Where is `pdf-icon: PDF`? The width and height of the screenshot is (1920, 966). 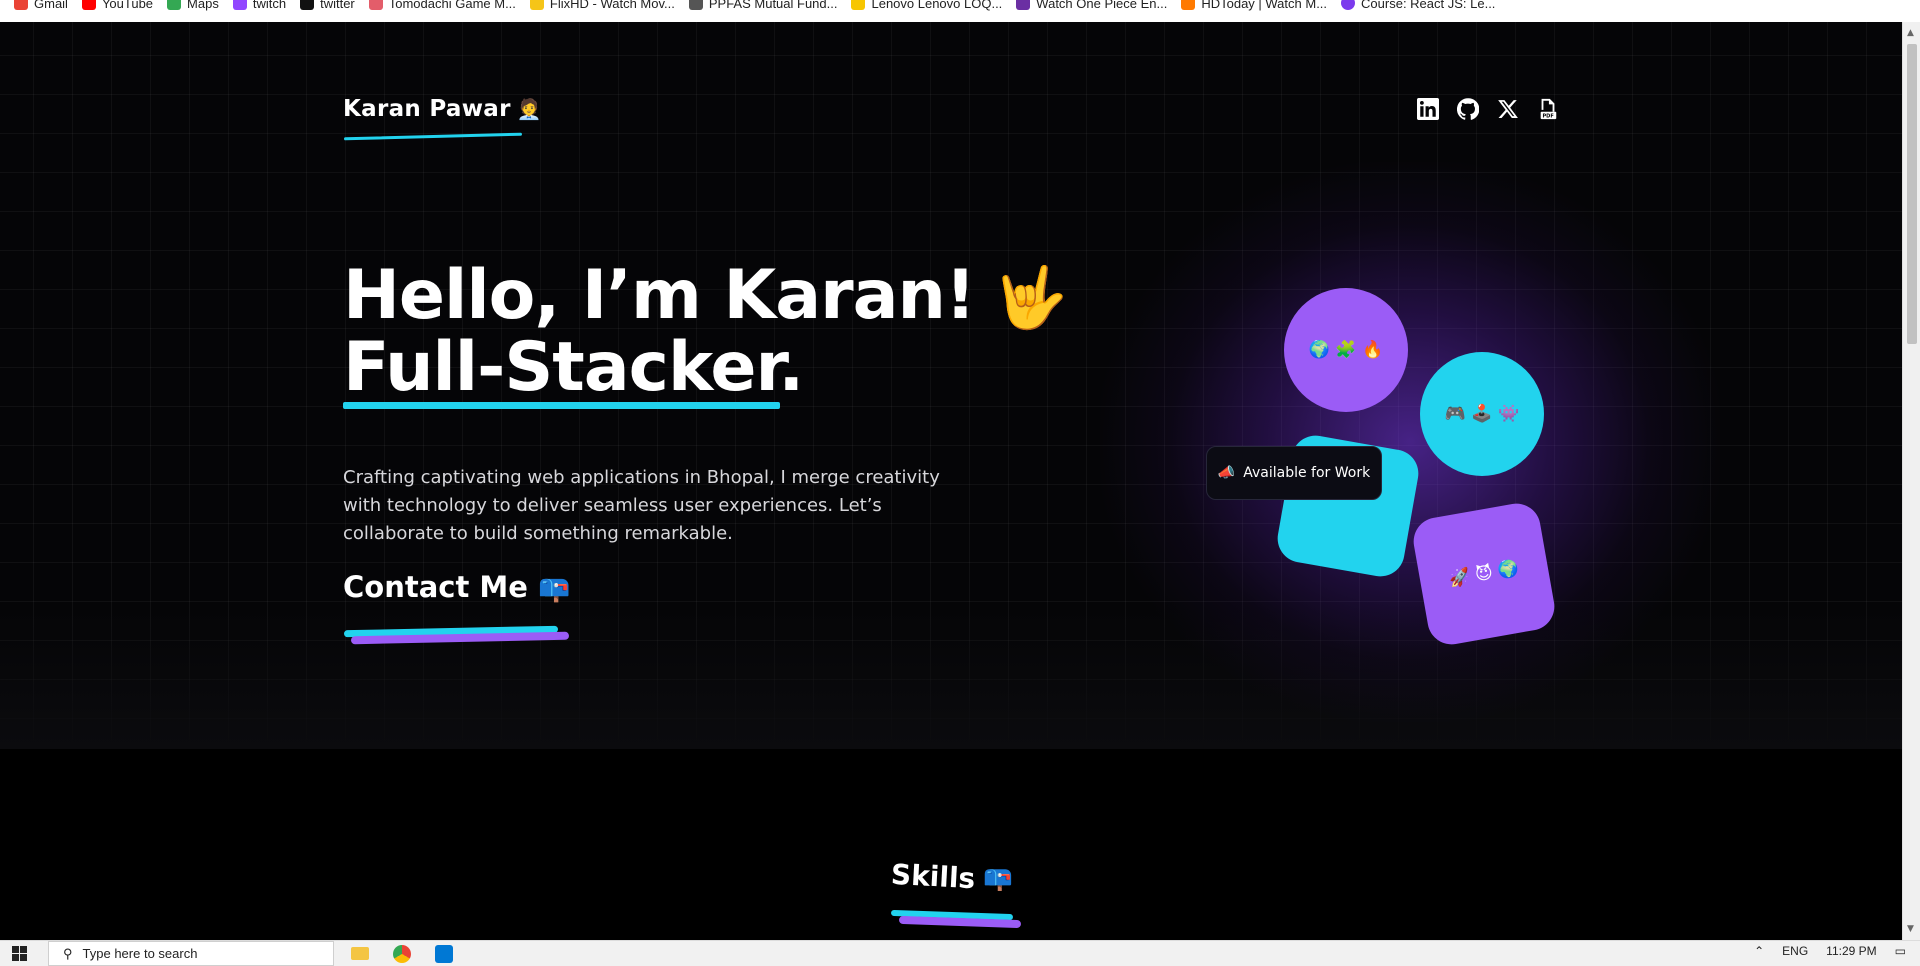
pdf-icon: PDF is located at coordinates (1548, 109).